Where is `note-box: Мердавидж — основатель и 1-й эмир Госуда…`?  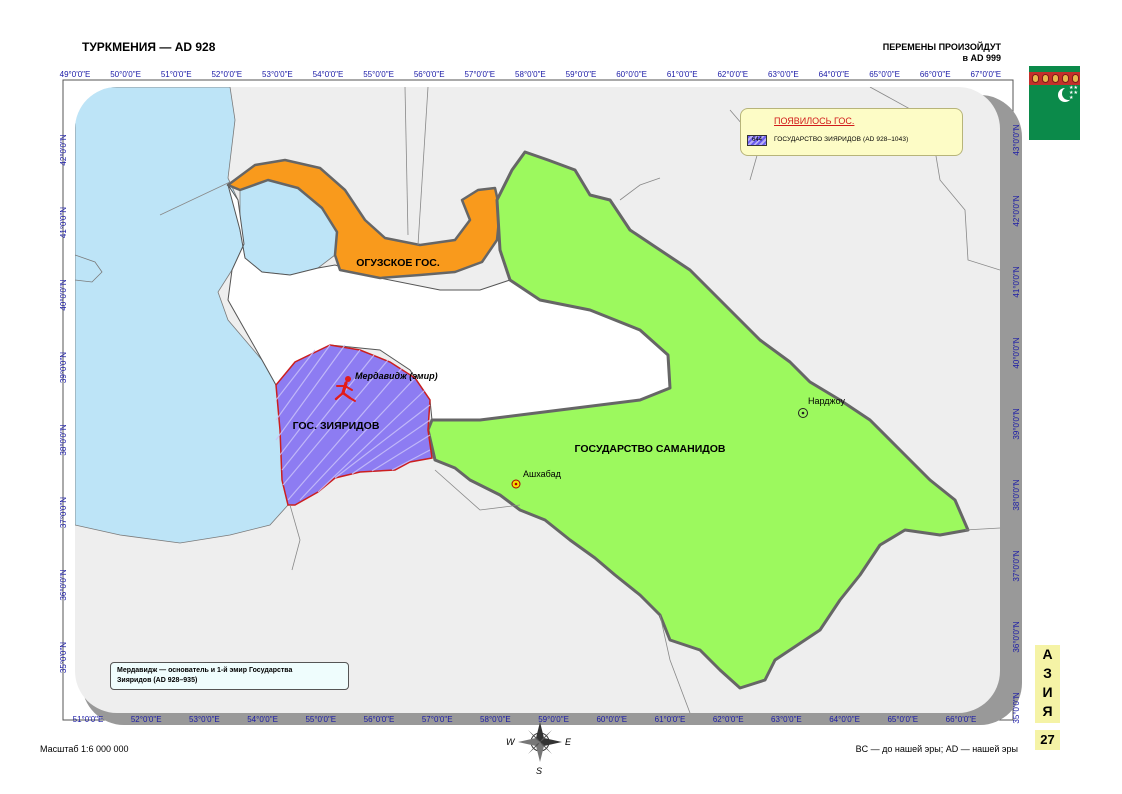
note-box: Мердавидж — основатель и 1-й эмир Госуда… is located at coordinates (229, 676).